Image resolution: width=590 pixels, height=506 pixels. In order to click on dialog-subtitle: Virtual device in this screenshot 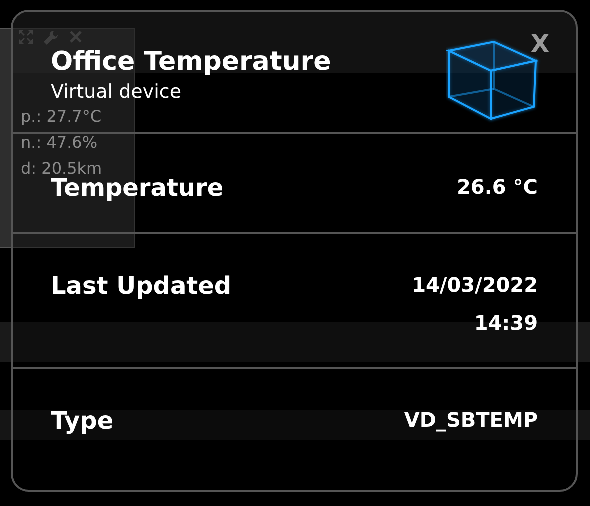, I will do `click(116, 92)`.